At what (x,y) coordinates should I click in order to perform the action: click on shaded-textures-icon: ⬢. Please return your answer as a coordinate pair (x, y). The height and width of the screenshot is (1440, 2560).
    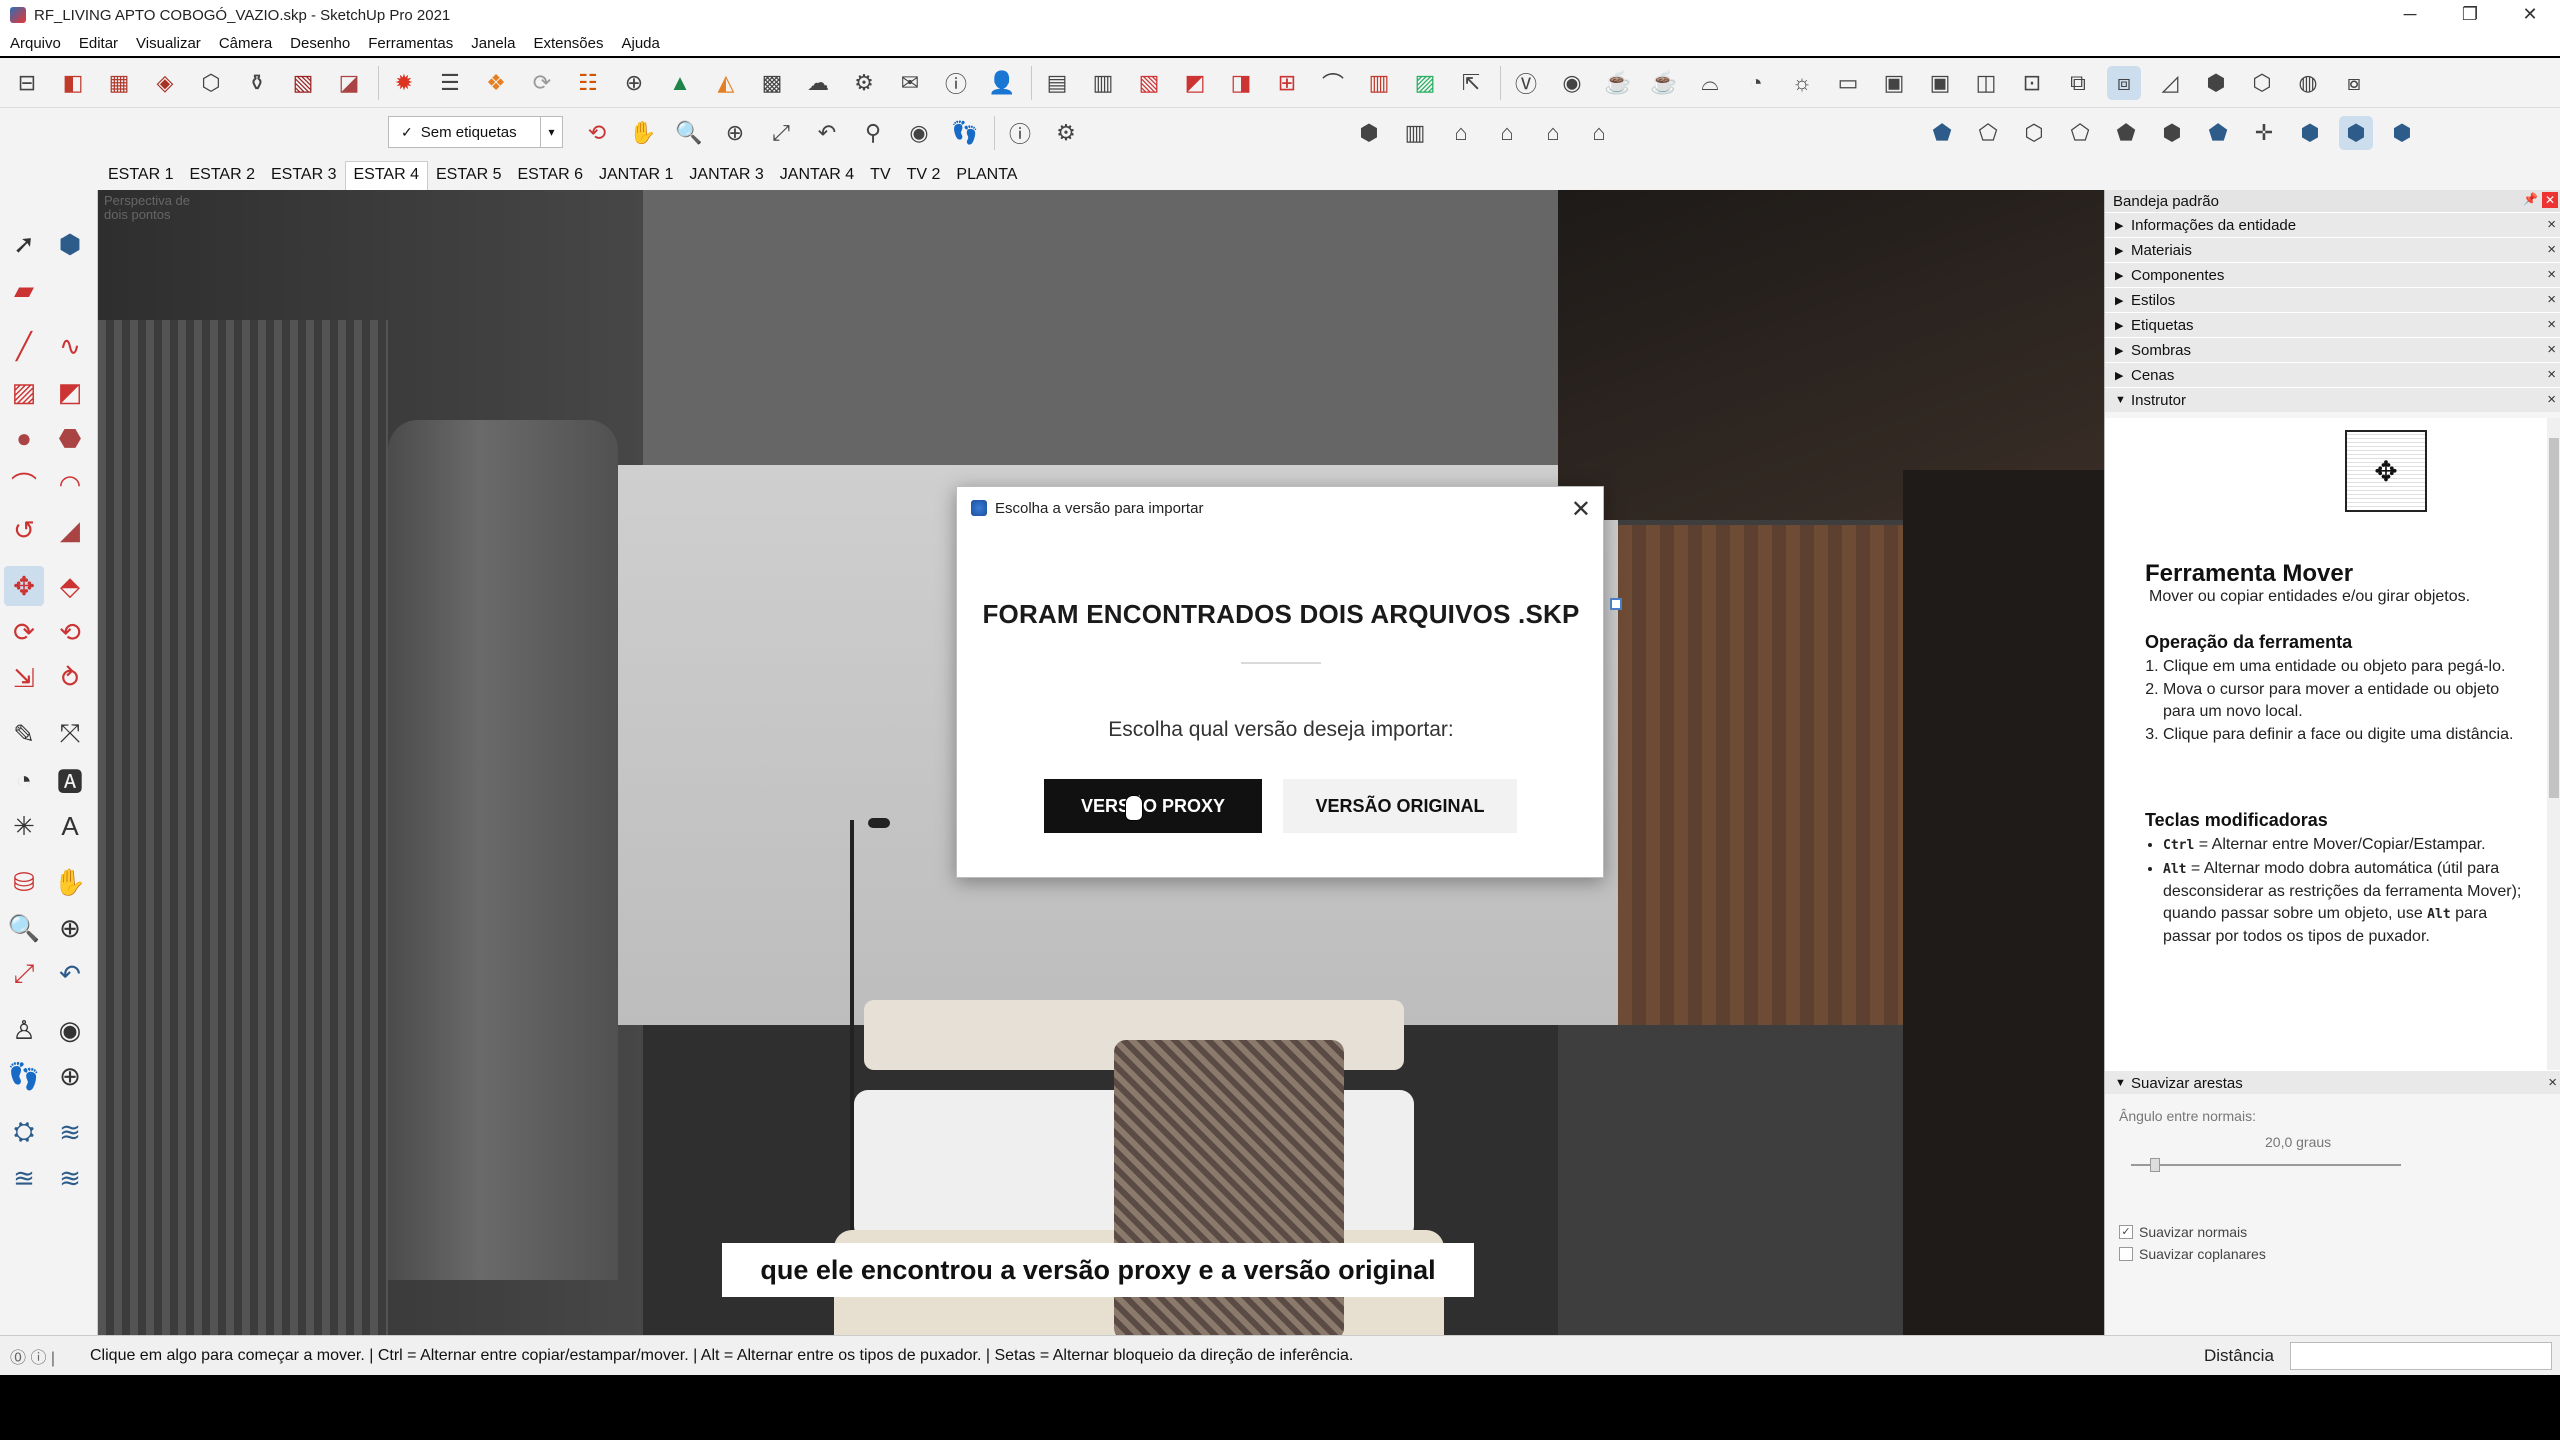
    Looking at the image, I should click on (2172, 133).